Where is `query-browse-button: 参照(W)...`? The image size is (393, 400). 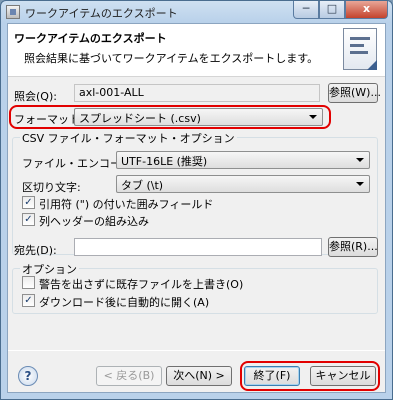 query-browse-button: 参照(W)... is located at coordinates (354, 93).